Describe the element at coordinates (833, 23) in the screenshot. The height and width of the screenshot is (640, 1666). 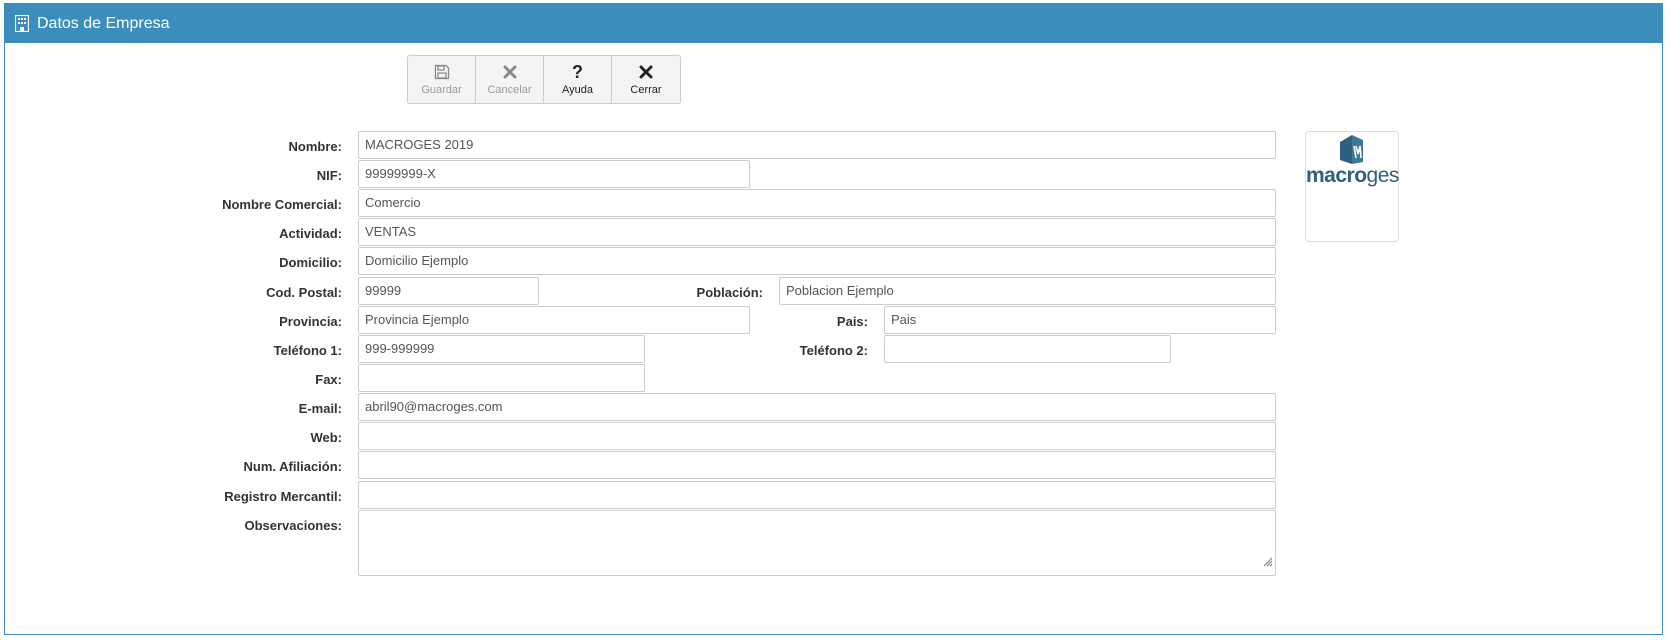
I see `panel-header: Datos de Empresa` at that location.